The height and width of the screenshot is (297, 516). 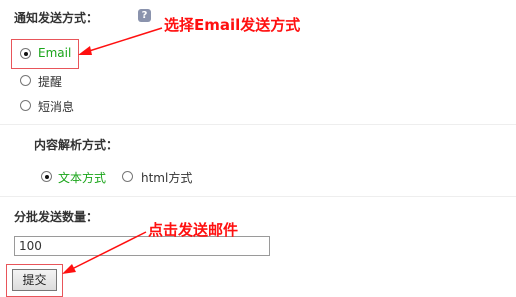 What do you see at coordinates (120, 41) in the screenshot?
I see `arrow-to-email` at bounding box center [120, 41].